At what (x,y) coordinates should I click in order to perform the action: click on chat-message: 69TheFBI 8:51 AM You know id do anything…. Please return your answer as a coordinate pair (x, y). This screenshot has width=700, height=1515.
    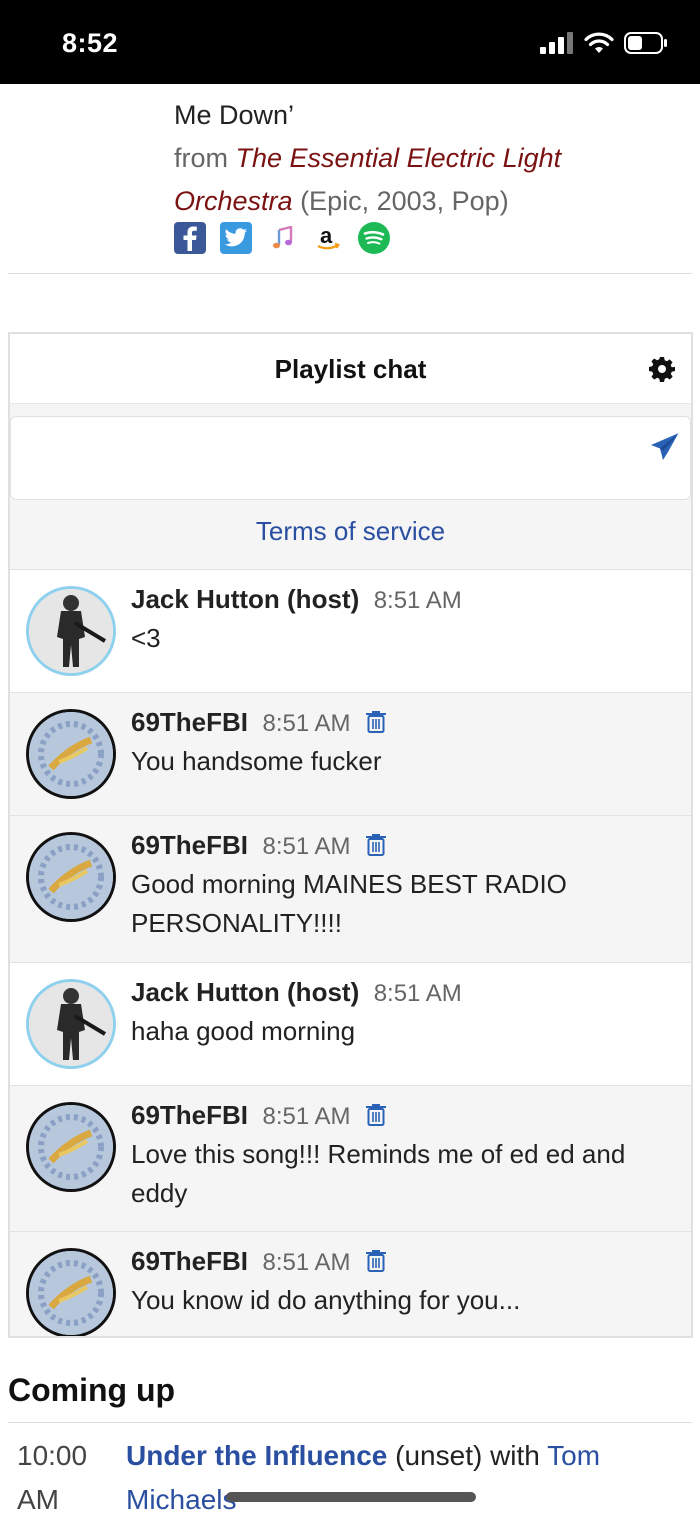
    Looking at the image, I should click on (350, 1284).